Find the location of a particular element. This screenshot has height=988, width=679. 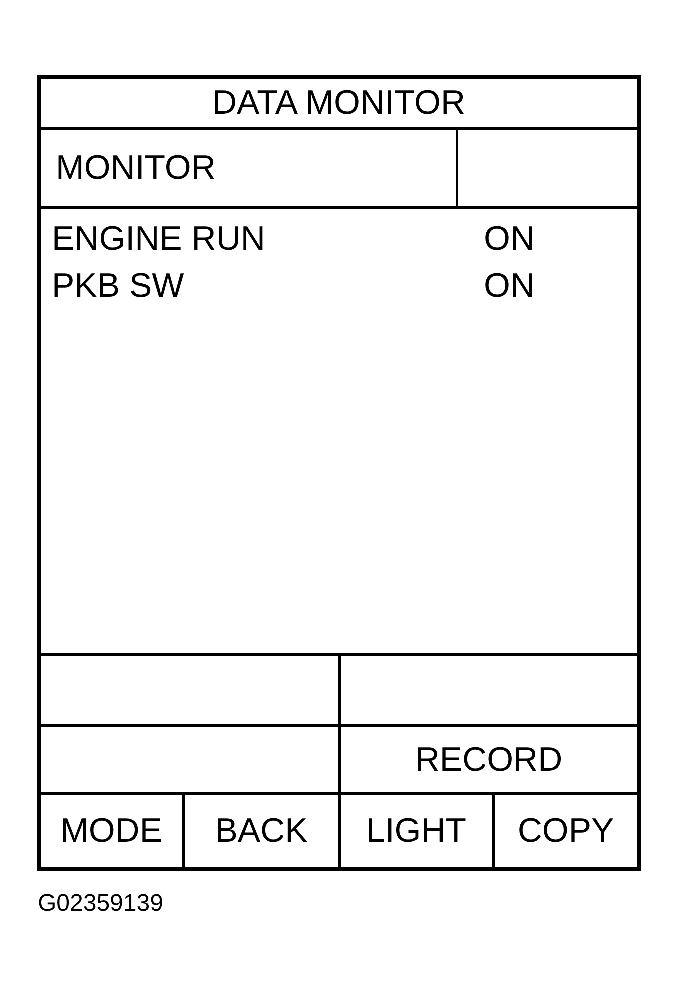

monitor-header: MONITOR is located at coordinates (136, 168).